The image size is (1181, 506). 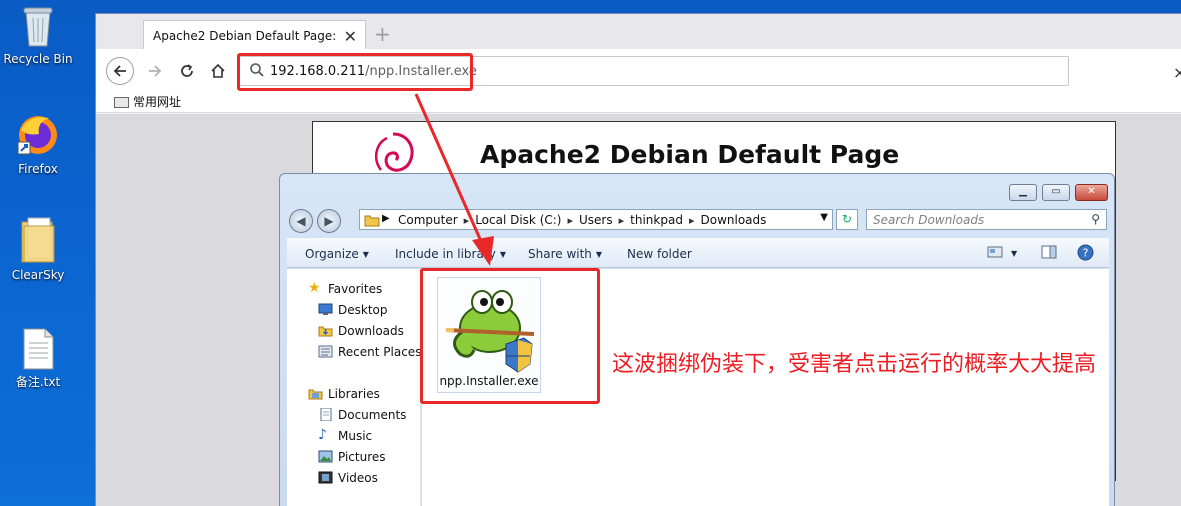 What do you see at coordinates (38, 382) in the screenshot?
I see `desktop-icon-label: 备注.txt` at bounding box center [38, 382].